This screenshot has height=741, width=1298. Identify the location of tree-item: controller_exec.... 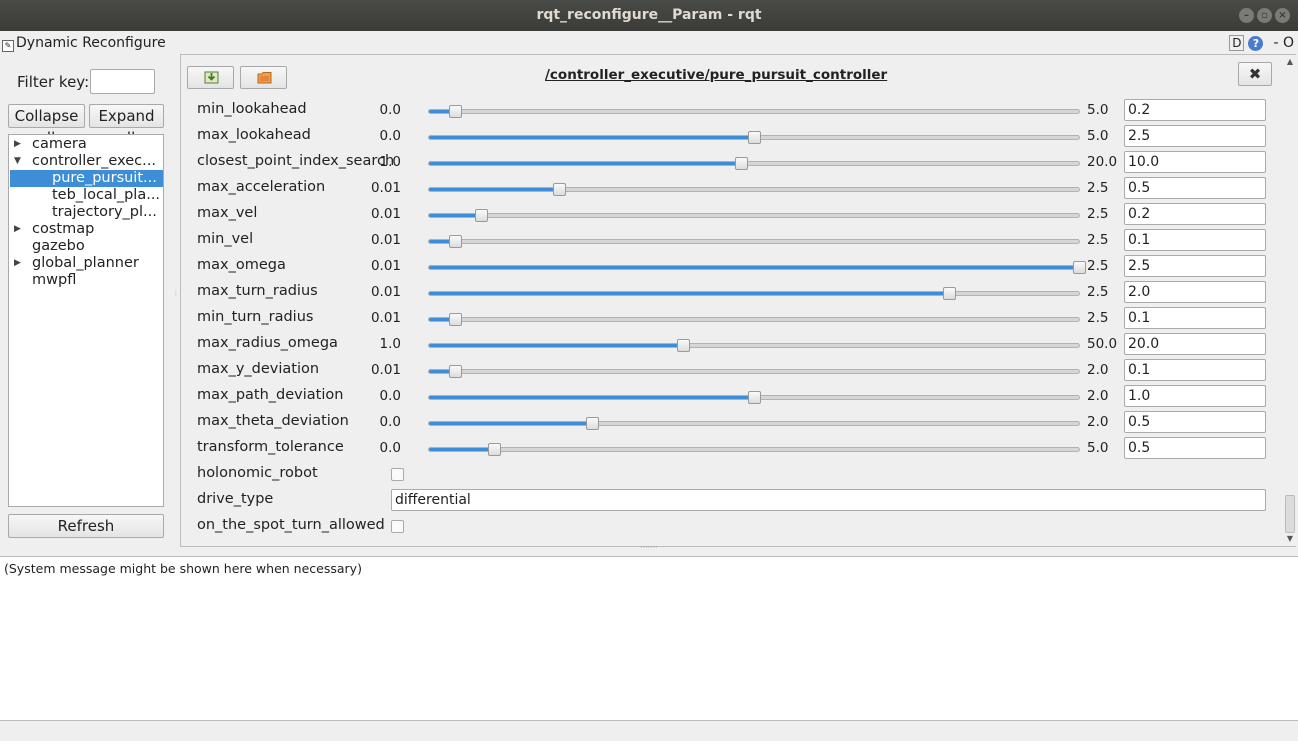
(94, 161).